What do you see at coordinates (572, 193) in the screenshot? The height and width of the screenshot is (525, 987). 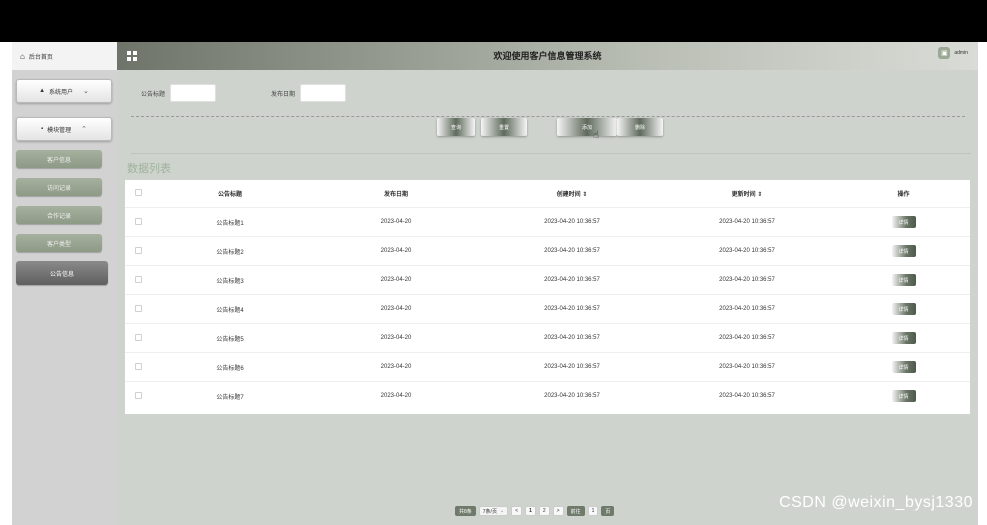 I see `column-header: 创建时间 ⇕` at bounding box center [572, 193].